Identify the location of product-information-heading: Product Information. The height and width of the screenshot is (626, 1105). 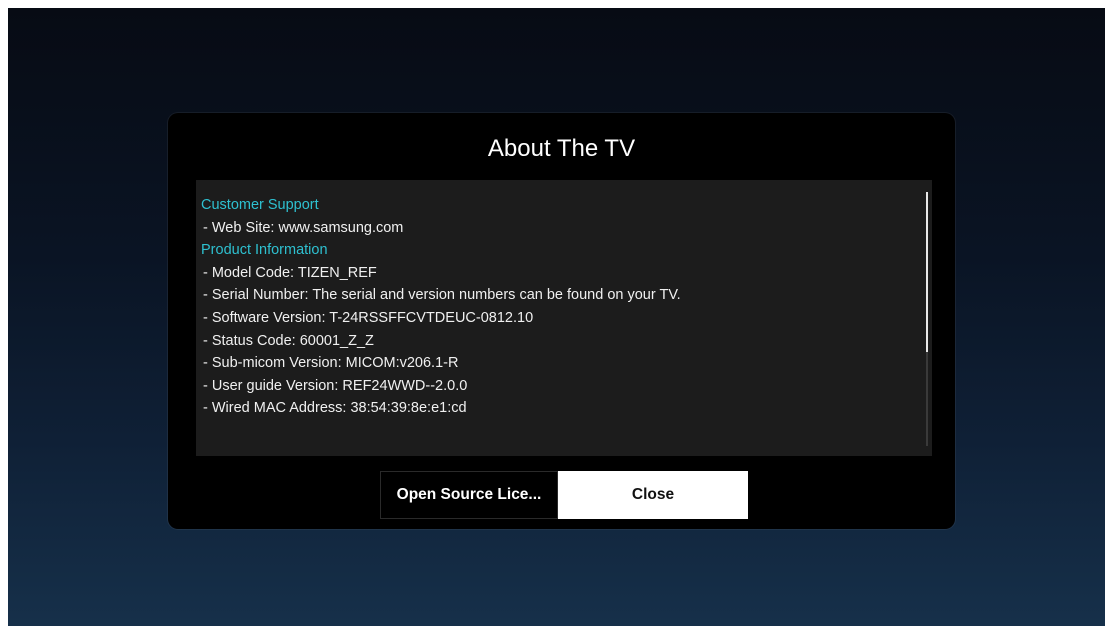
(264, 250).